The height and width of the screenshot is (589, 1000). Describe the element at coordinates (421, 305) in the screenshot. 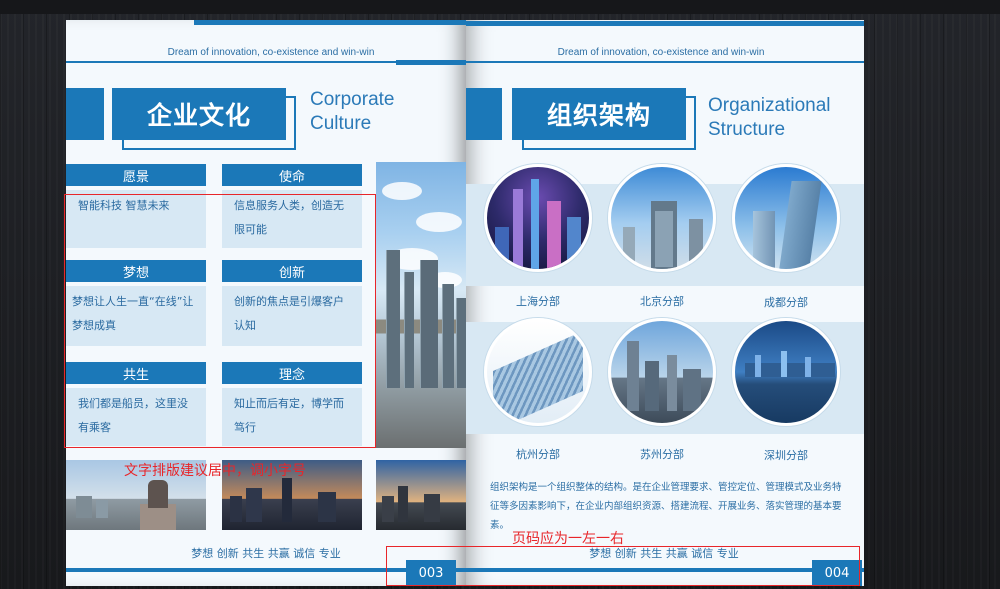

I see `city-skyline-photo` at that location.